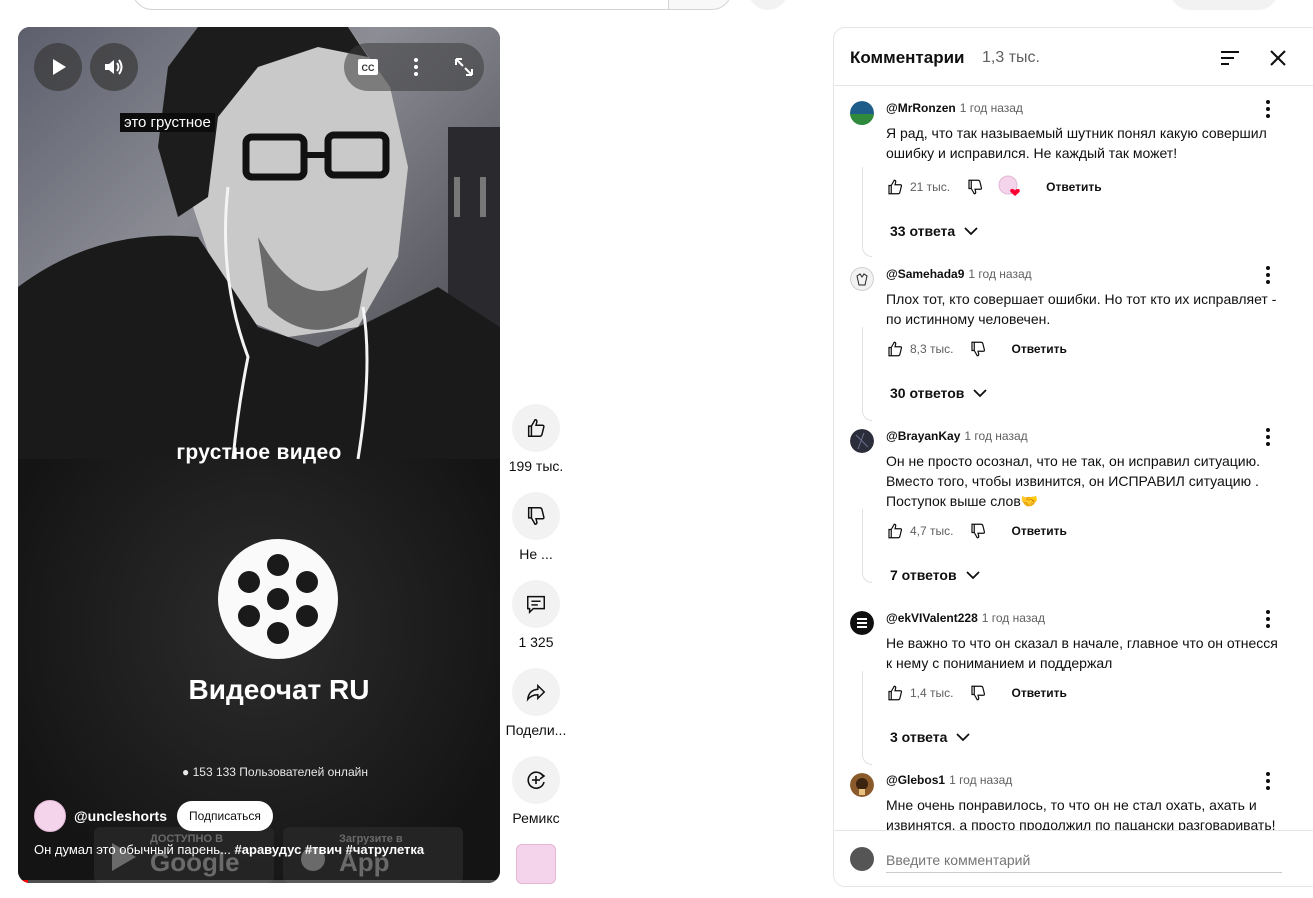 The width and height of the screenshot is (1313, 898). Describe the element at coordinates (923, 436) in the screenshot. I see `comment-author: @BrayanKay` at that location.